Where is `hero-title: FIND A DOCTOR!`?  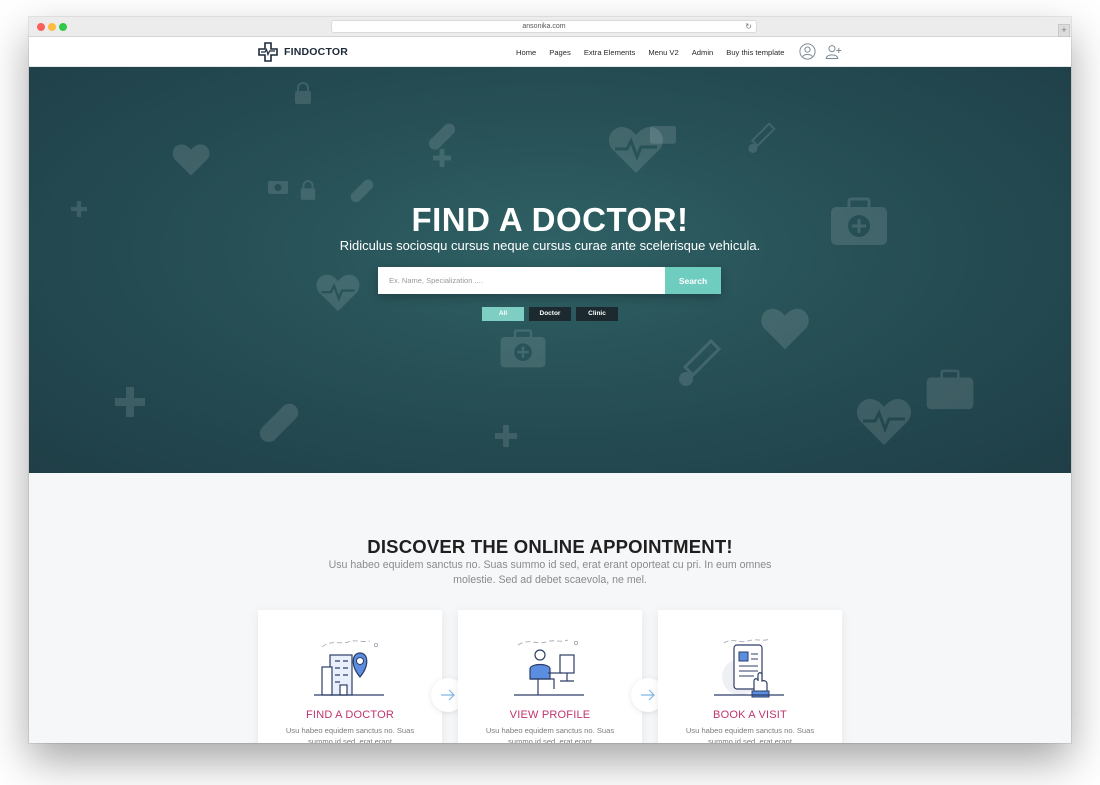 hero-title: FIND A DOCTOR! is located at coordinates (550, 219).